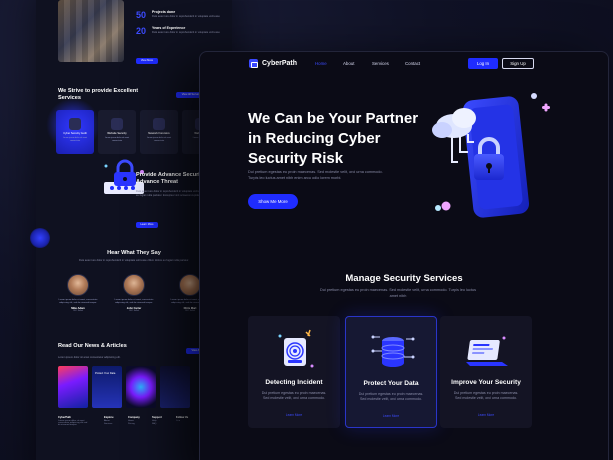  I want to click on logo-text: CyberPath, so click(280, 63).